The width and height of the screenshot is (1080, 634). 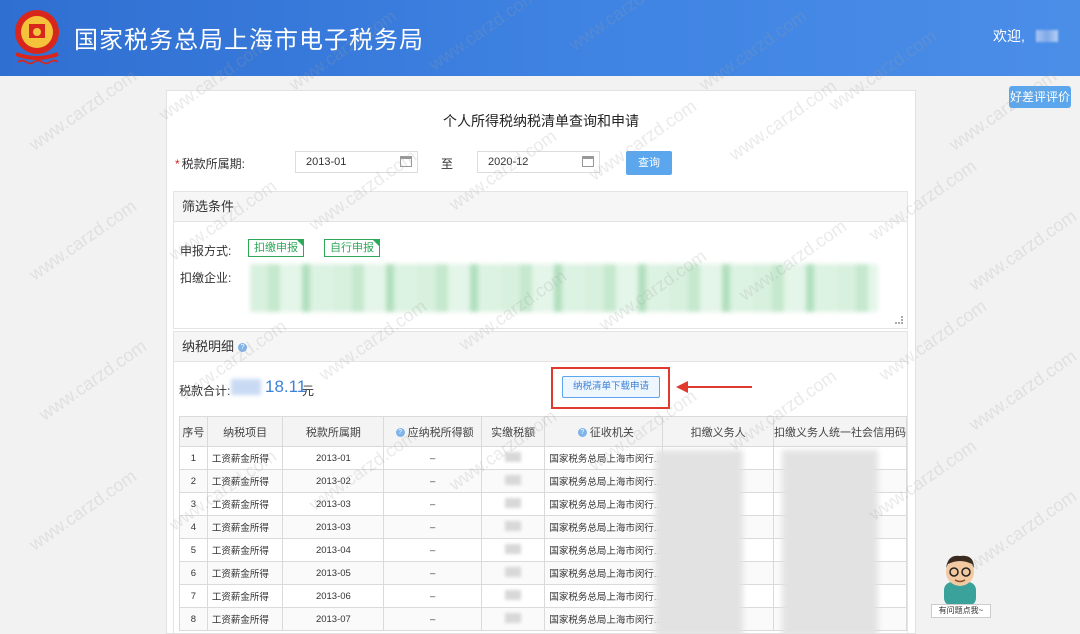 I want to click on required-mark: *, so click(x=177, y=164).